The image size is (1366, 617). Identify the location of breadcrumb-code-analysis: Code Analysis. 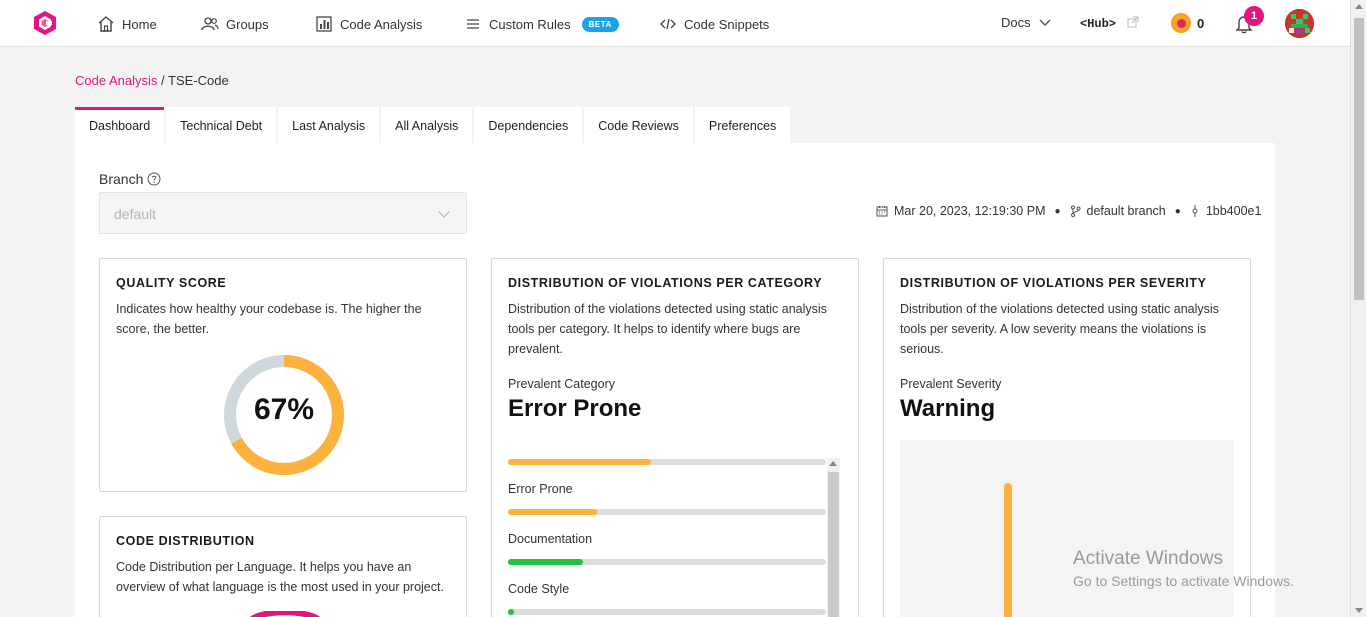
(116, 80).